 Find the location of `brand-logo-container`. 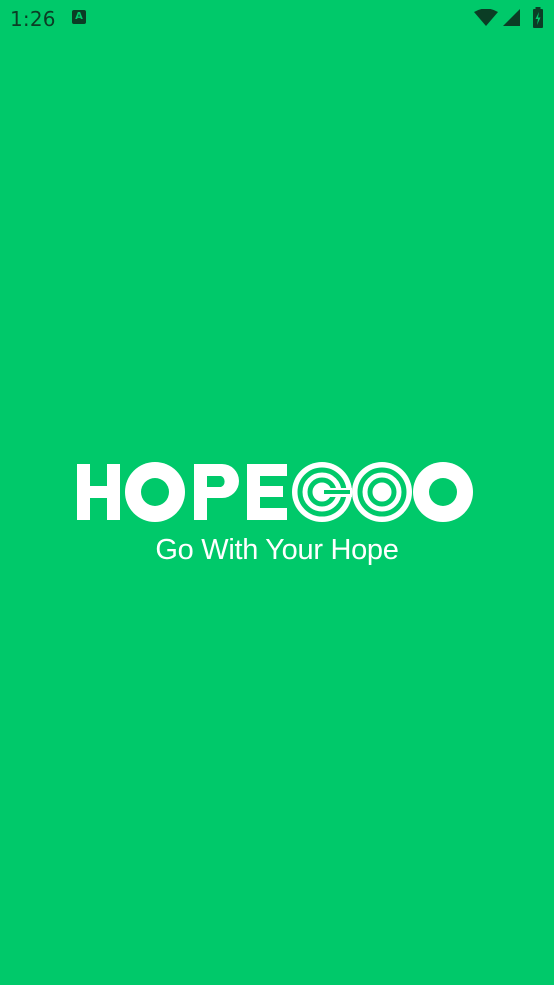

brand-logo-container is located at coordinates (277, 492).